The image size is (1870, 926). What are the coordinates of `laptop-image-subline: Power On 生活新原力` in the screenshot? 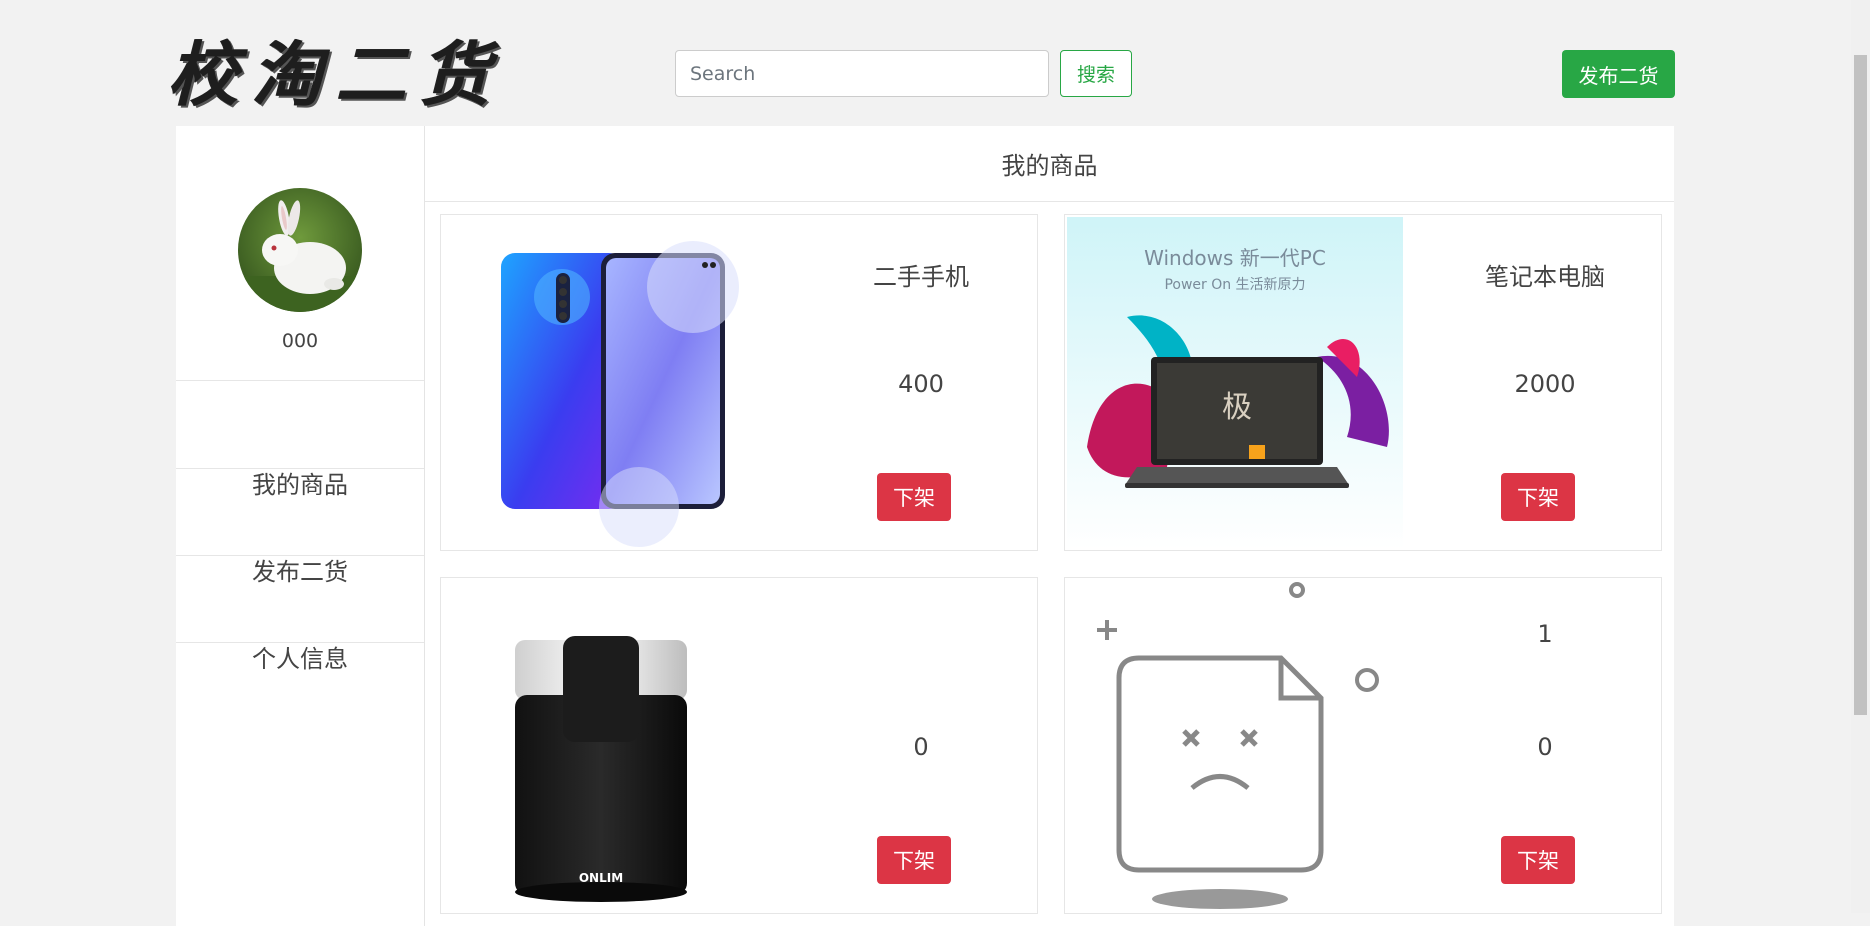 It's located at (1234, 285).